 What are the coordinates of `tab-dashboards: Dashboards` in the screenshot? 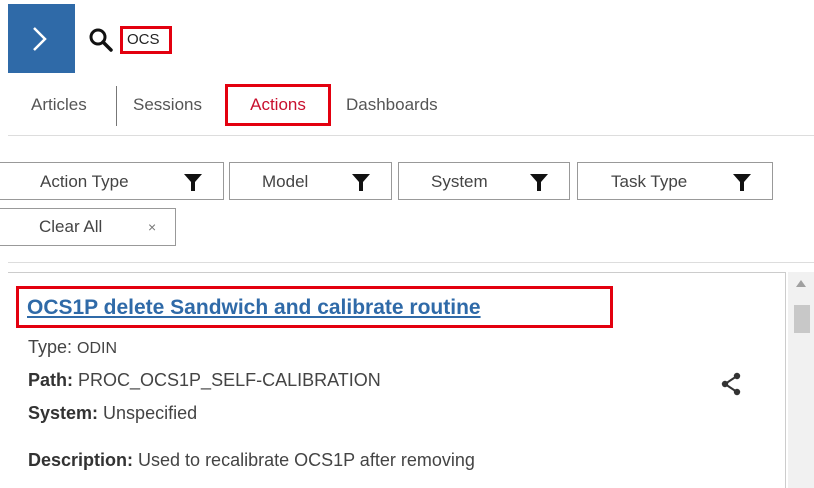 It's located at (392, 105).